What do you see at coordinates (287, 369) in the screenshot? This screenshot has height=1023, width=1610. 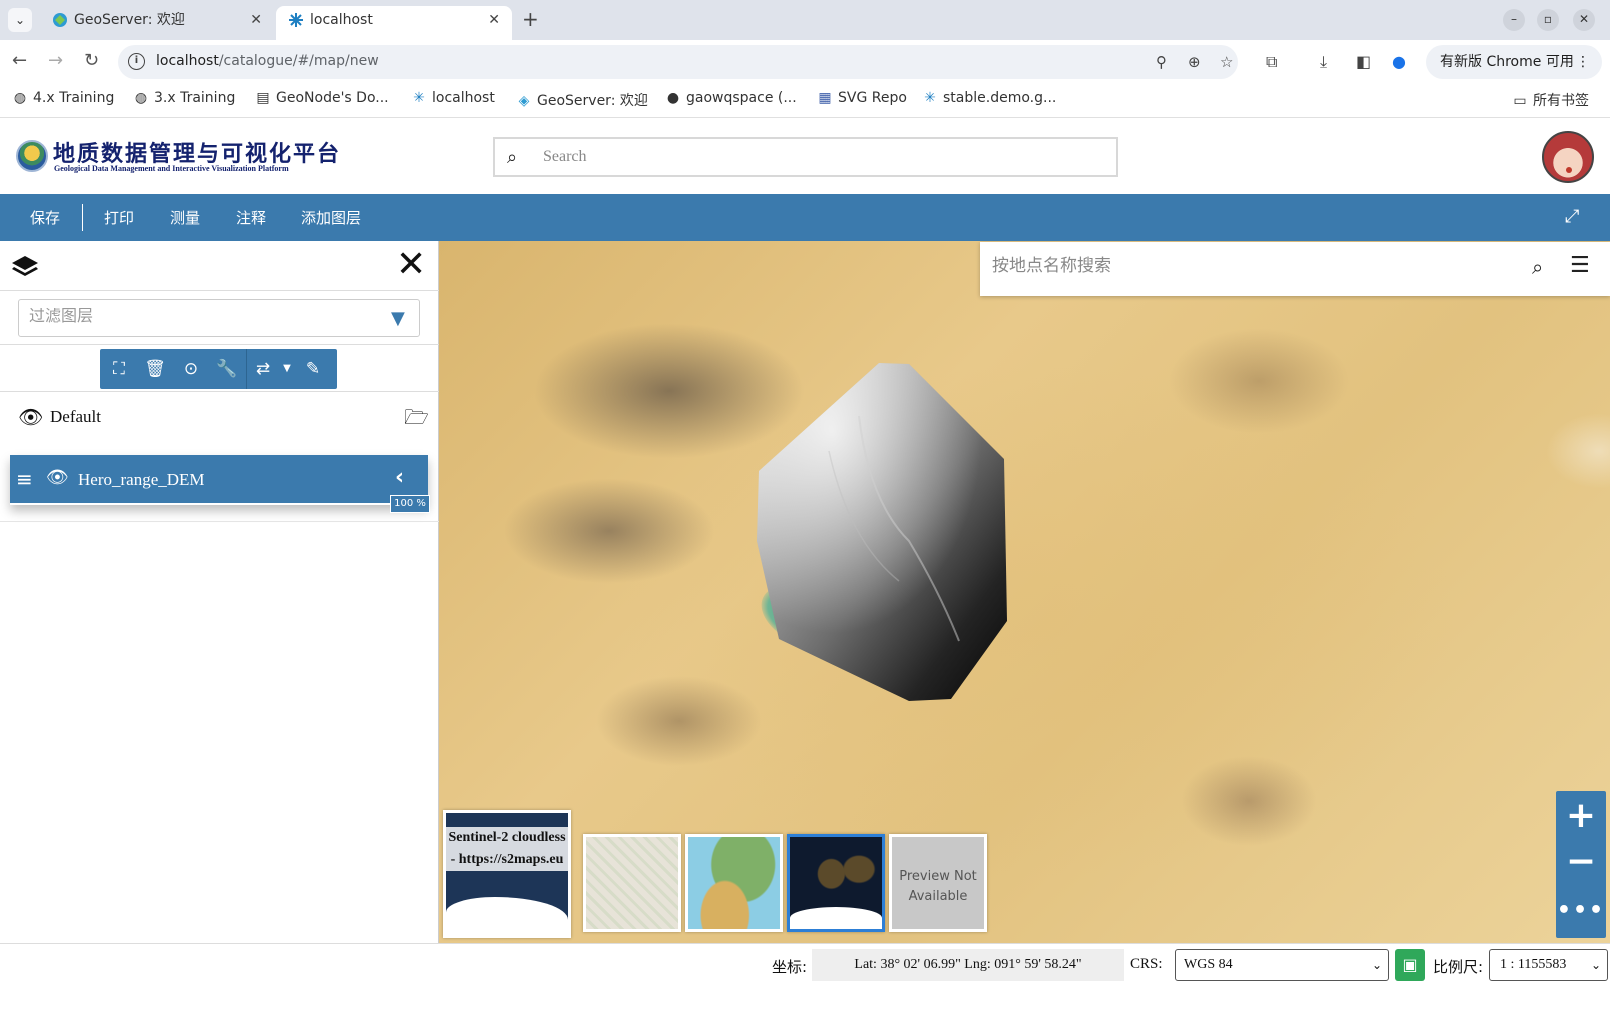 I see `chevron-down-icon: ▼` at bounding box center [287, 369].